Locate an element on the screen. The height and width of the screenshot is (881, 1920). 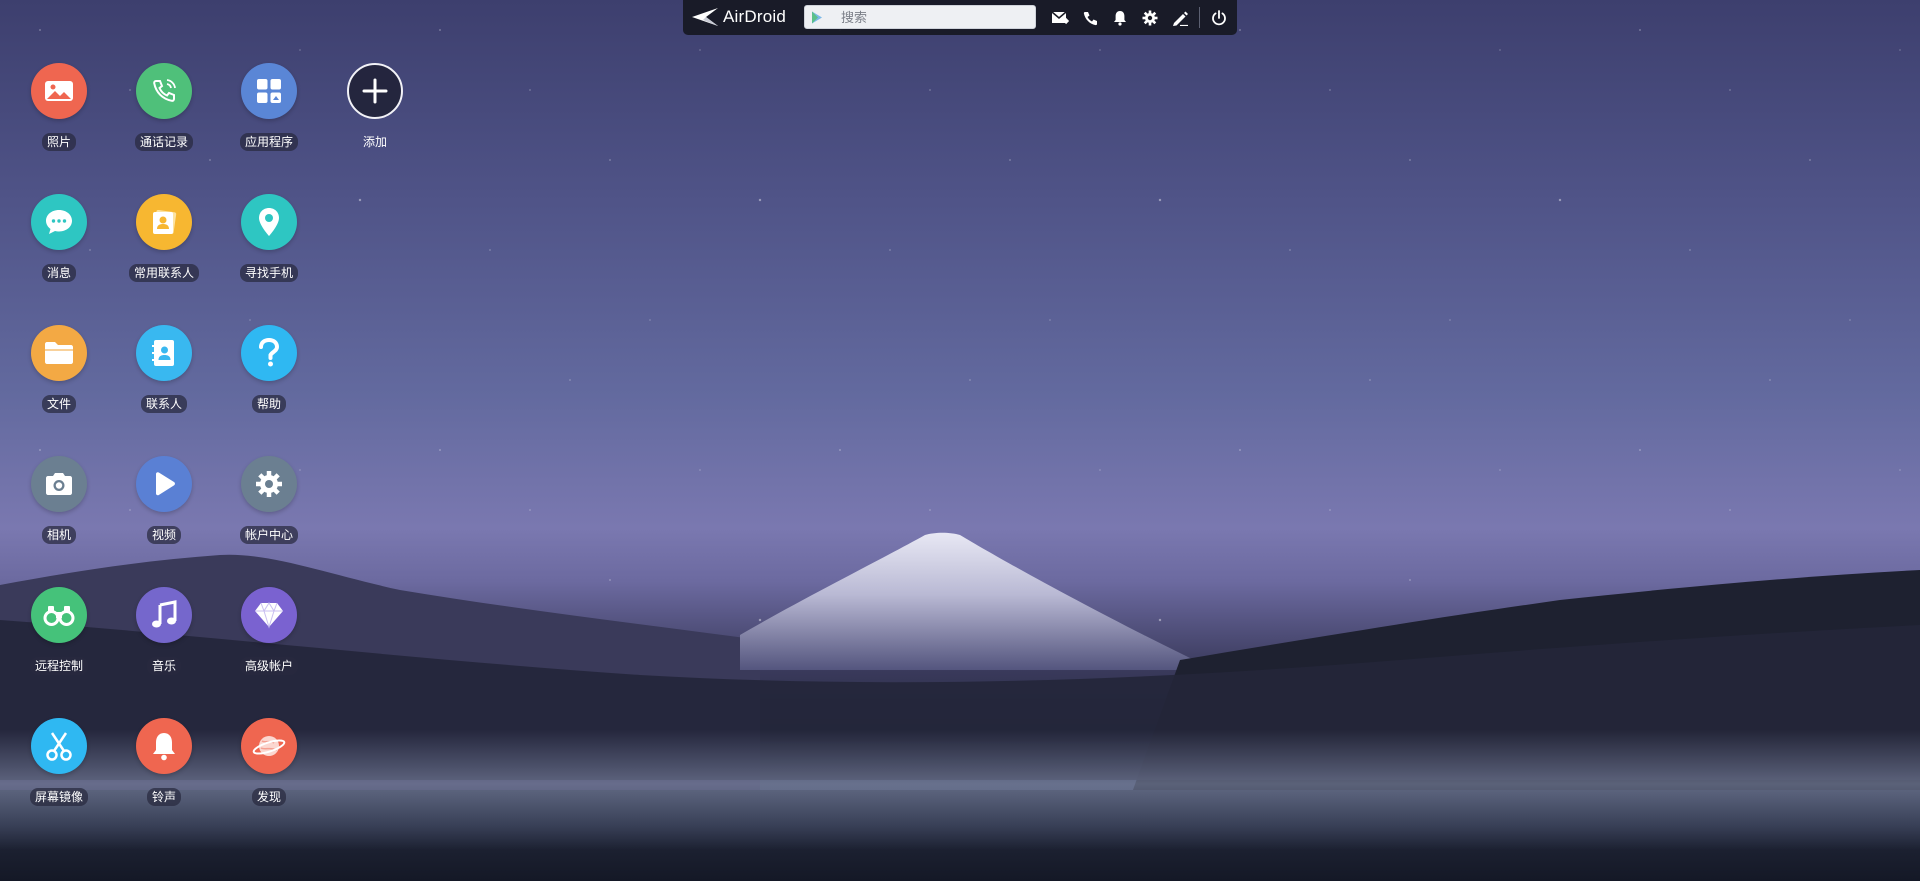
app-label: 消息 is located at coordinates (58, 273).